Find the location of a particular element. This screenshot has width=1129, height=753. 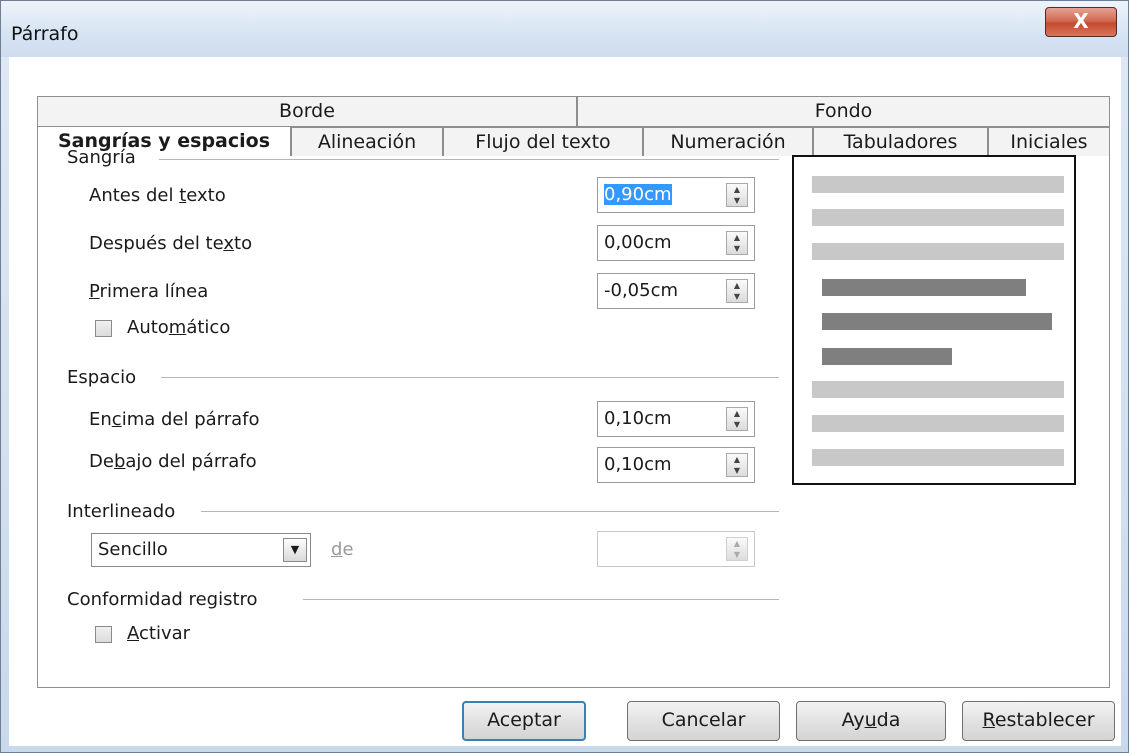

label-de: de is located at coordinates (342, 549).